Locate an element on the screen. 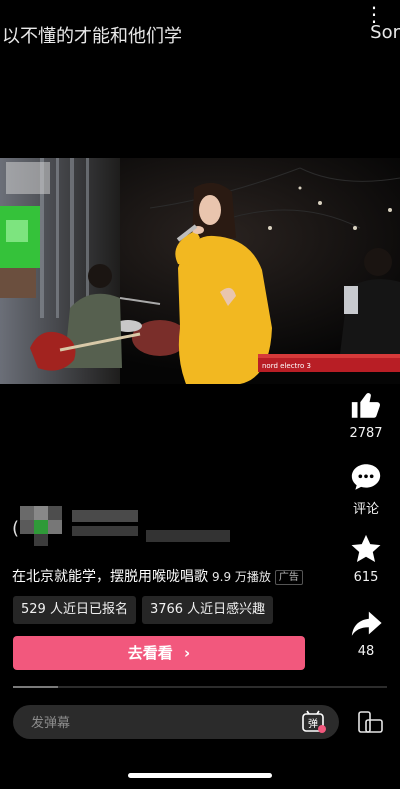 The image size is (400, 789). ad-stats: 529 人近日已报名 3766 人近日感兴趣 is located at coordinates (146, 610).